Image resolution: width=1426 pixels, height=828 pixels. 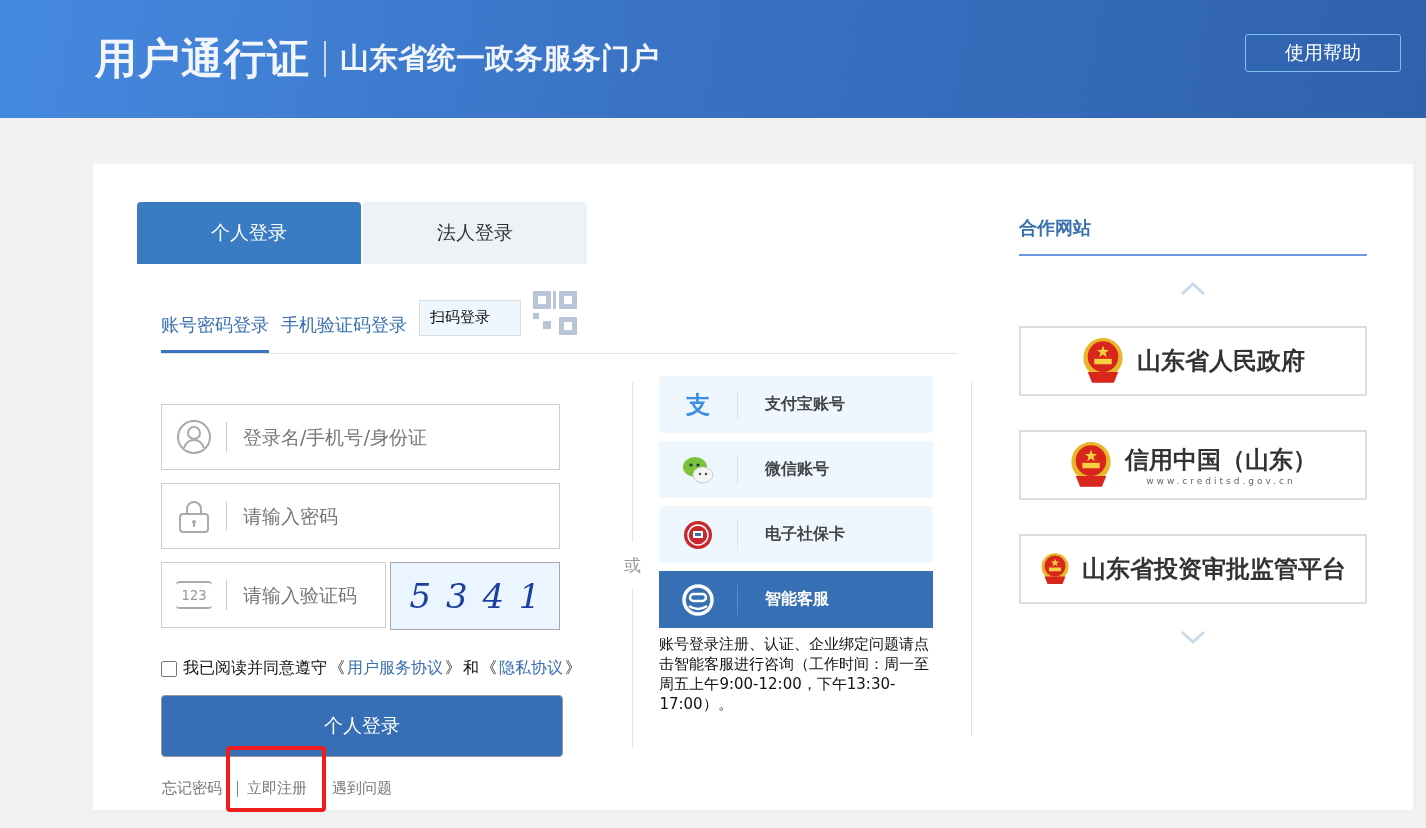 I want to click on input-field: 123 请输入验证码, so click(x=273, y=595).